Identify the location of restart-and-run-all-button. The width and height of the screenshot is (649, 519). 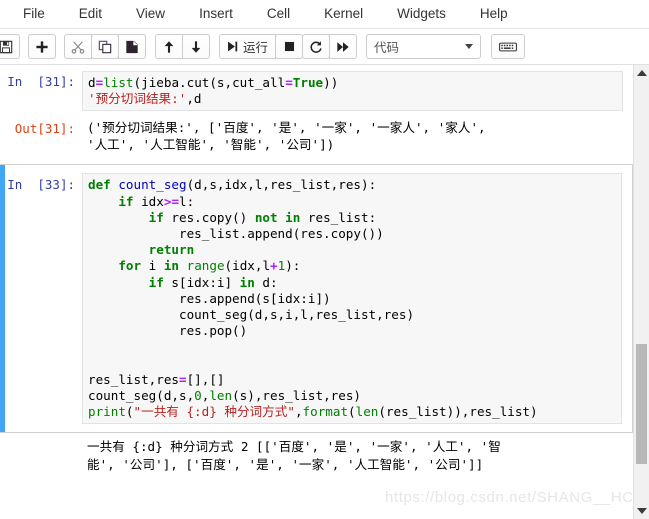
(343, 46).